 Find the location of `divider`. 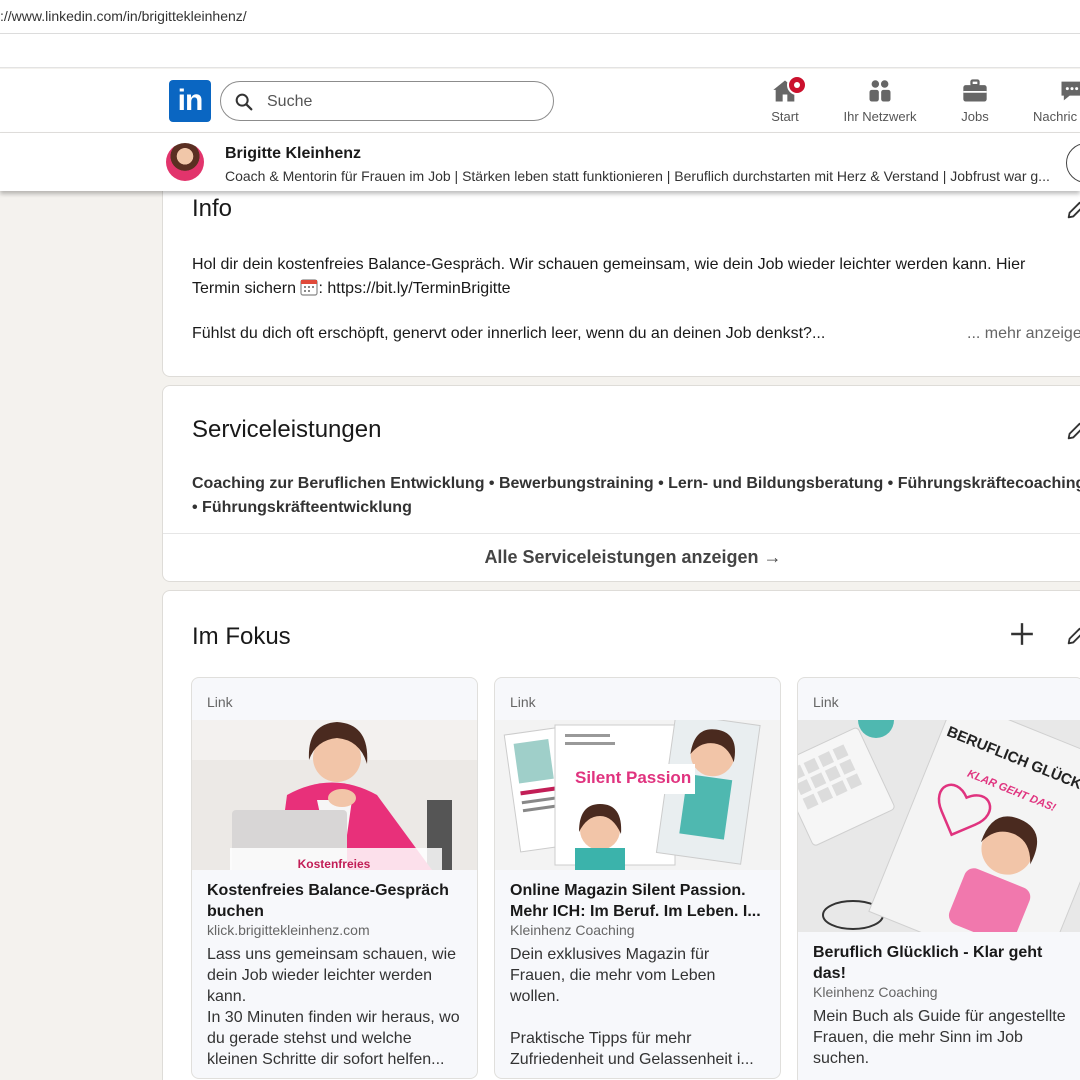

divider is located at coordinates (621, 533).